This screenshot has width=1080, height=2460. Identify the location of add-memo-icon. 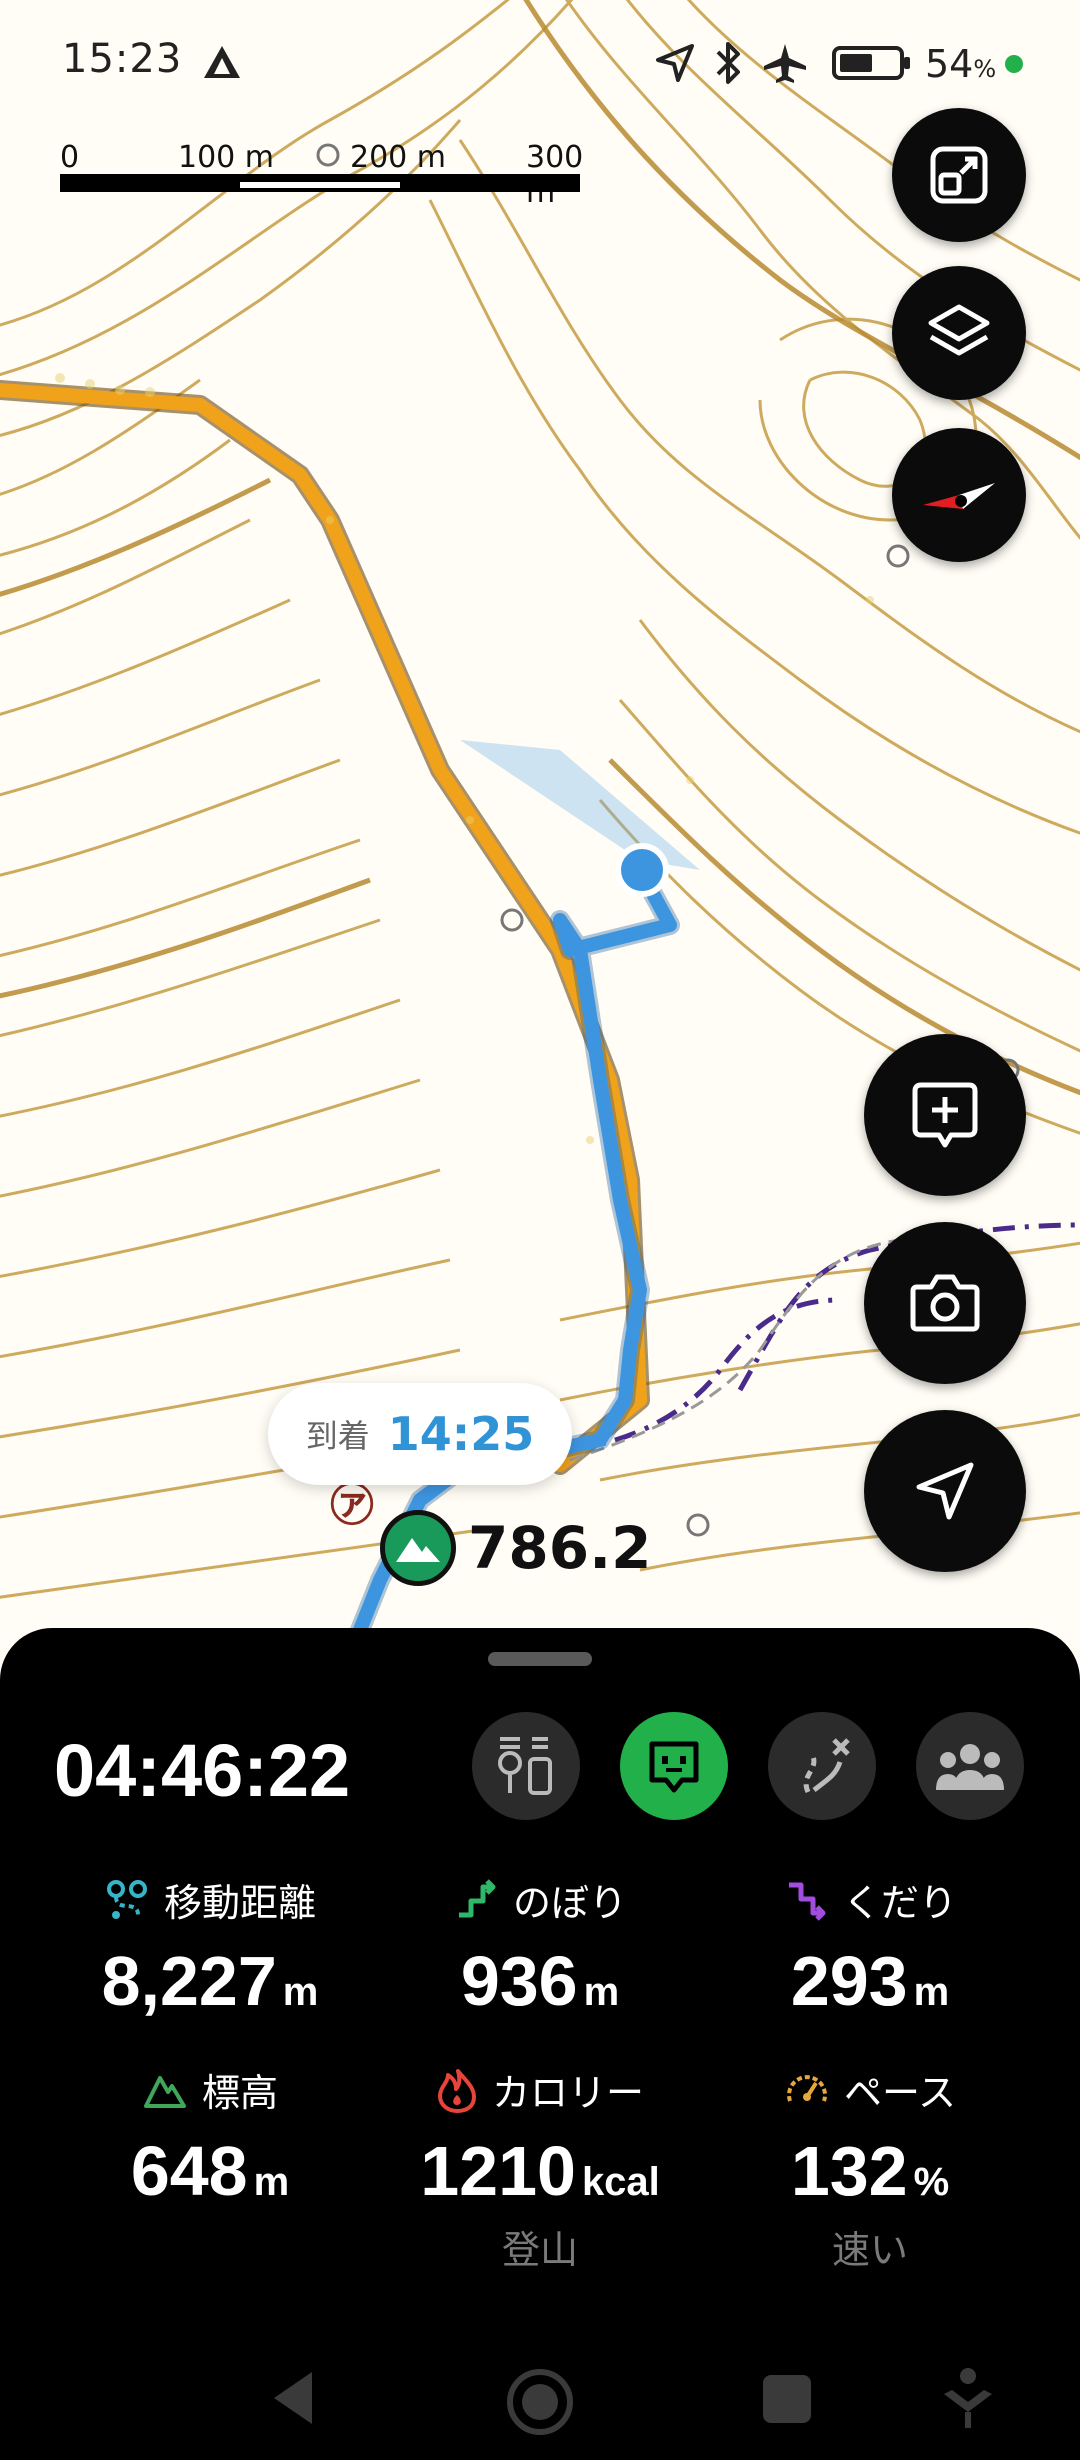
(945, 1115).